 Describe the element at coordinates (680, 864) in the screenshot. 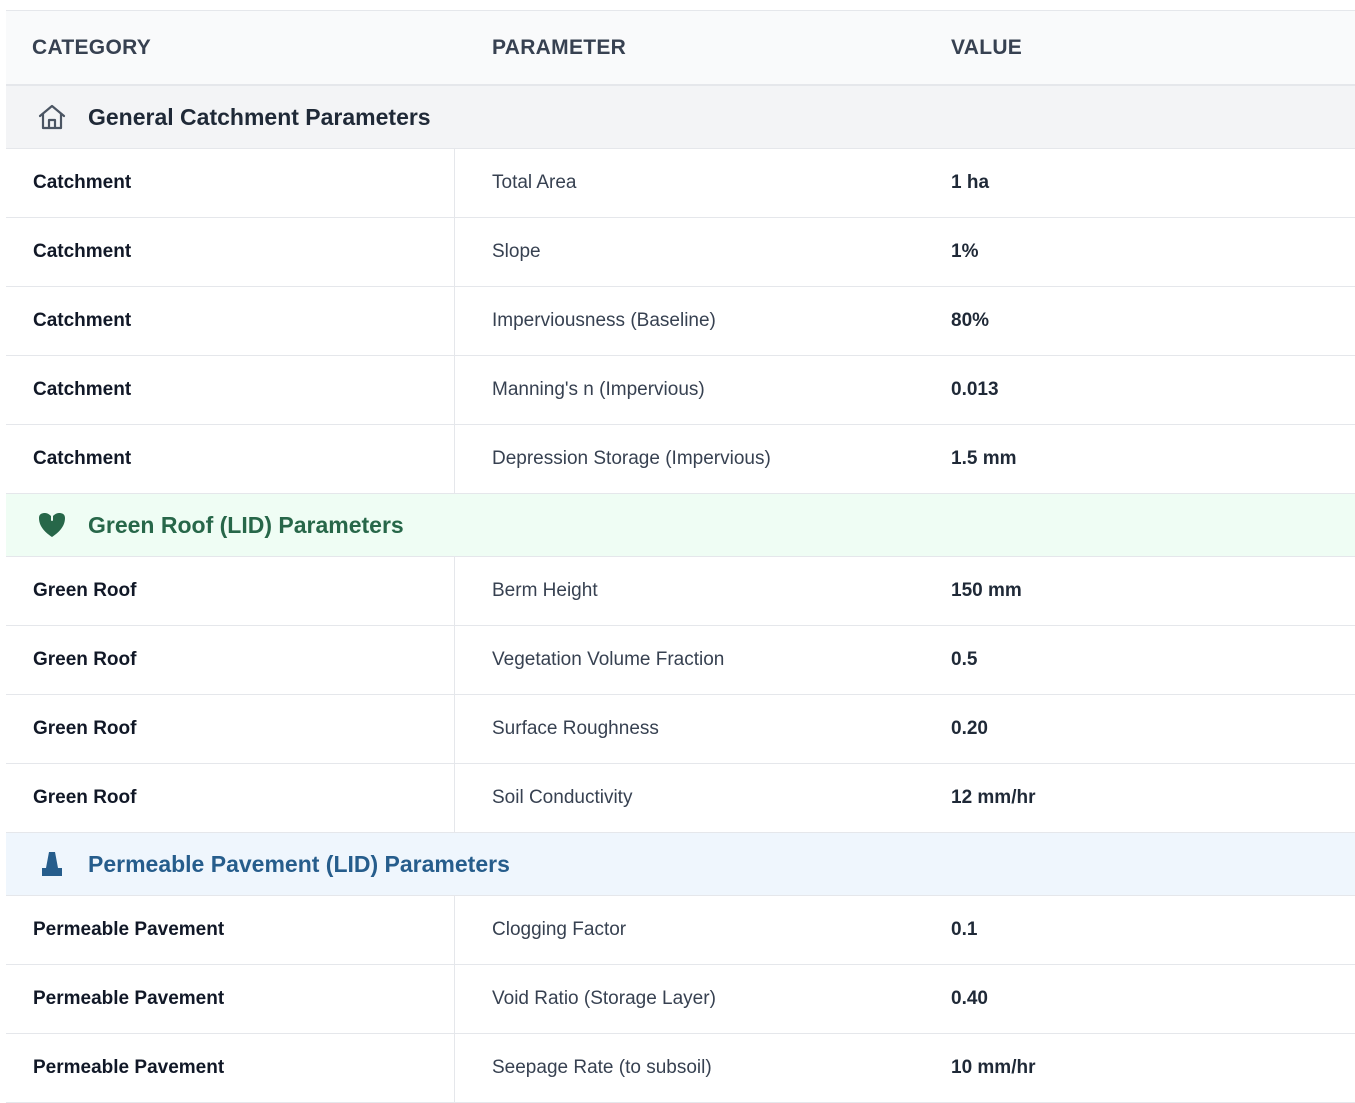

I see `section-header-permeable-pavement: Permeable Pavement (LID) Parameters` at that location.